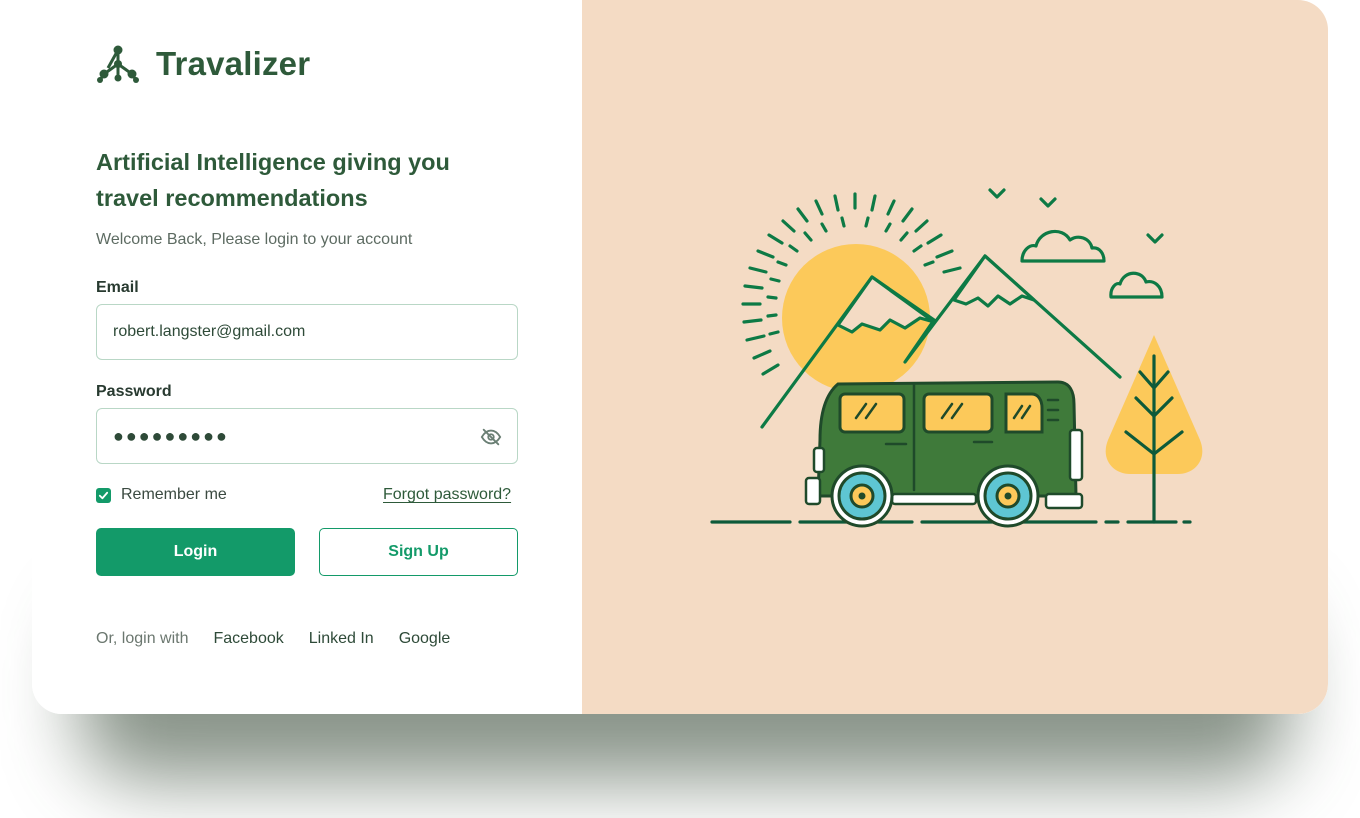 This screenshot has height=818, width=1360. I want to click on password-label: Password, so click(134, 391).